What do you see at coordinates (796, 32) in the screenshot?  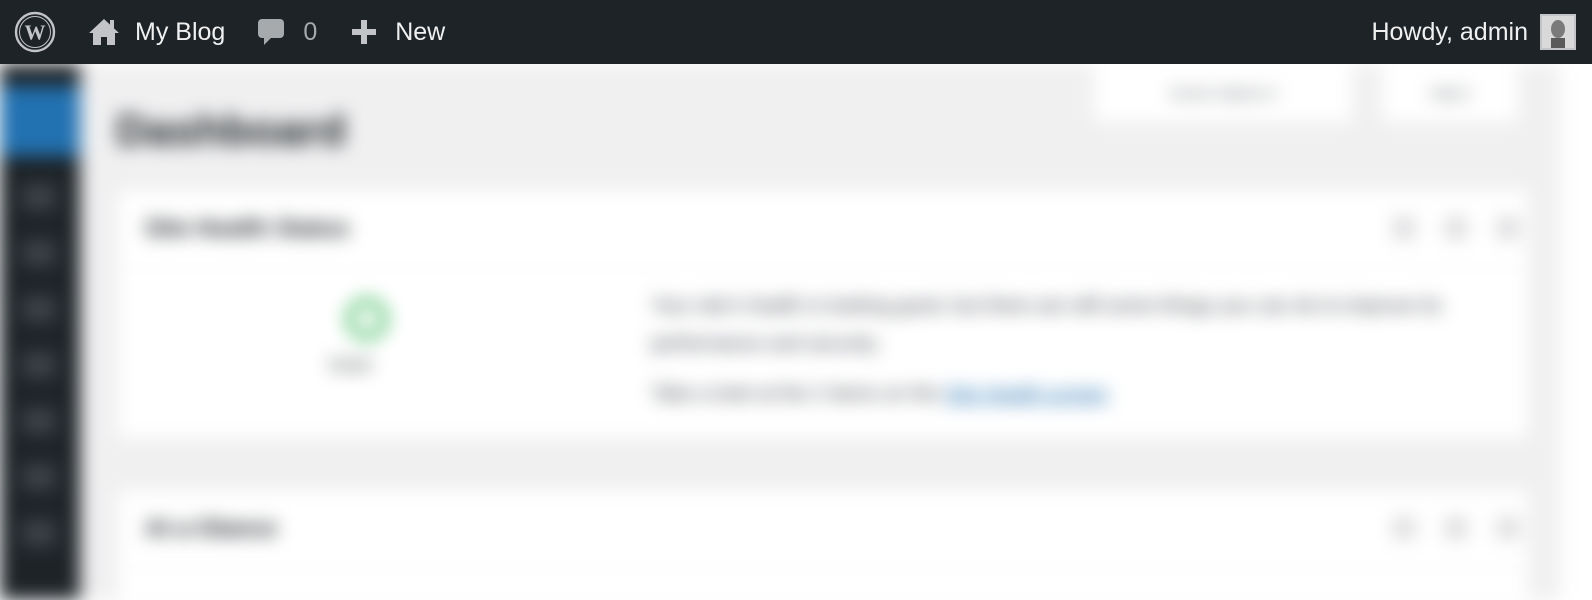 I see `admin-bar: W My Blog 0 New Howdy, admin` at bounding box center [796, 32].